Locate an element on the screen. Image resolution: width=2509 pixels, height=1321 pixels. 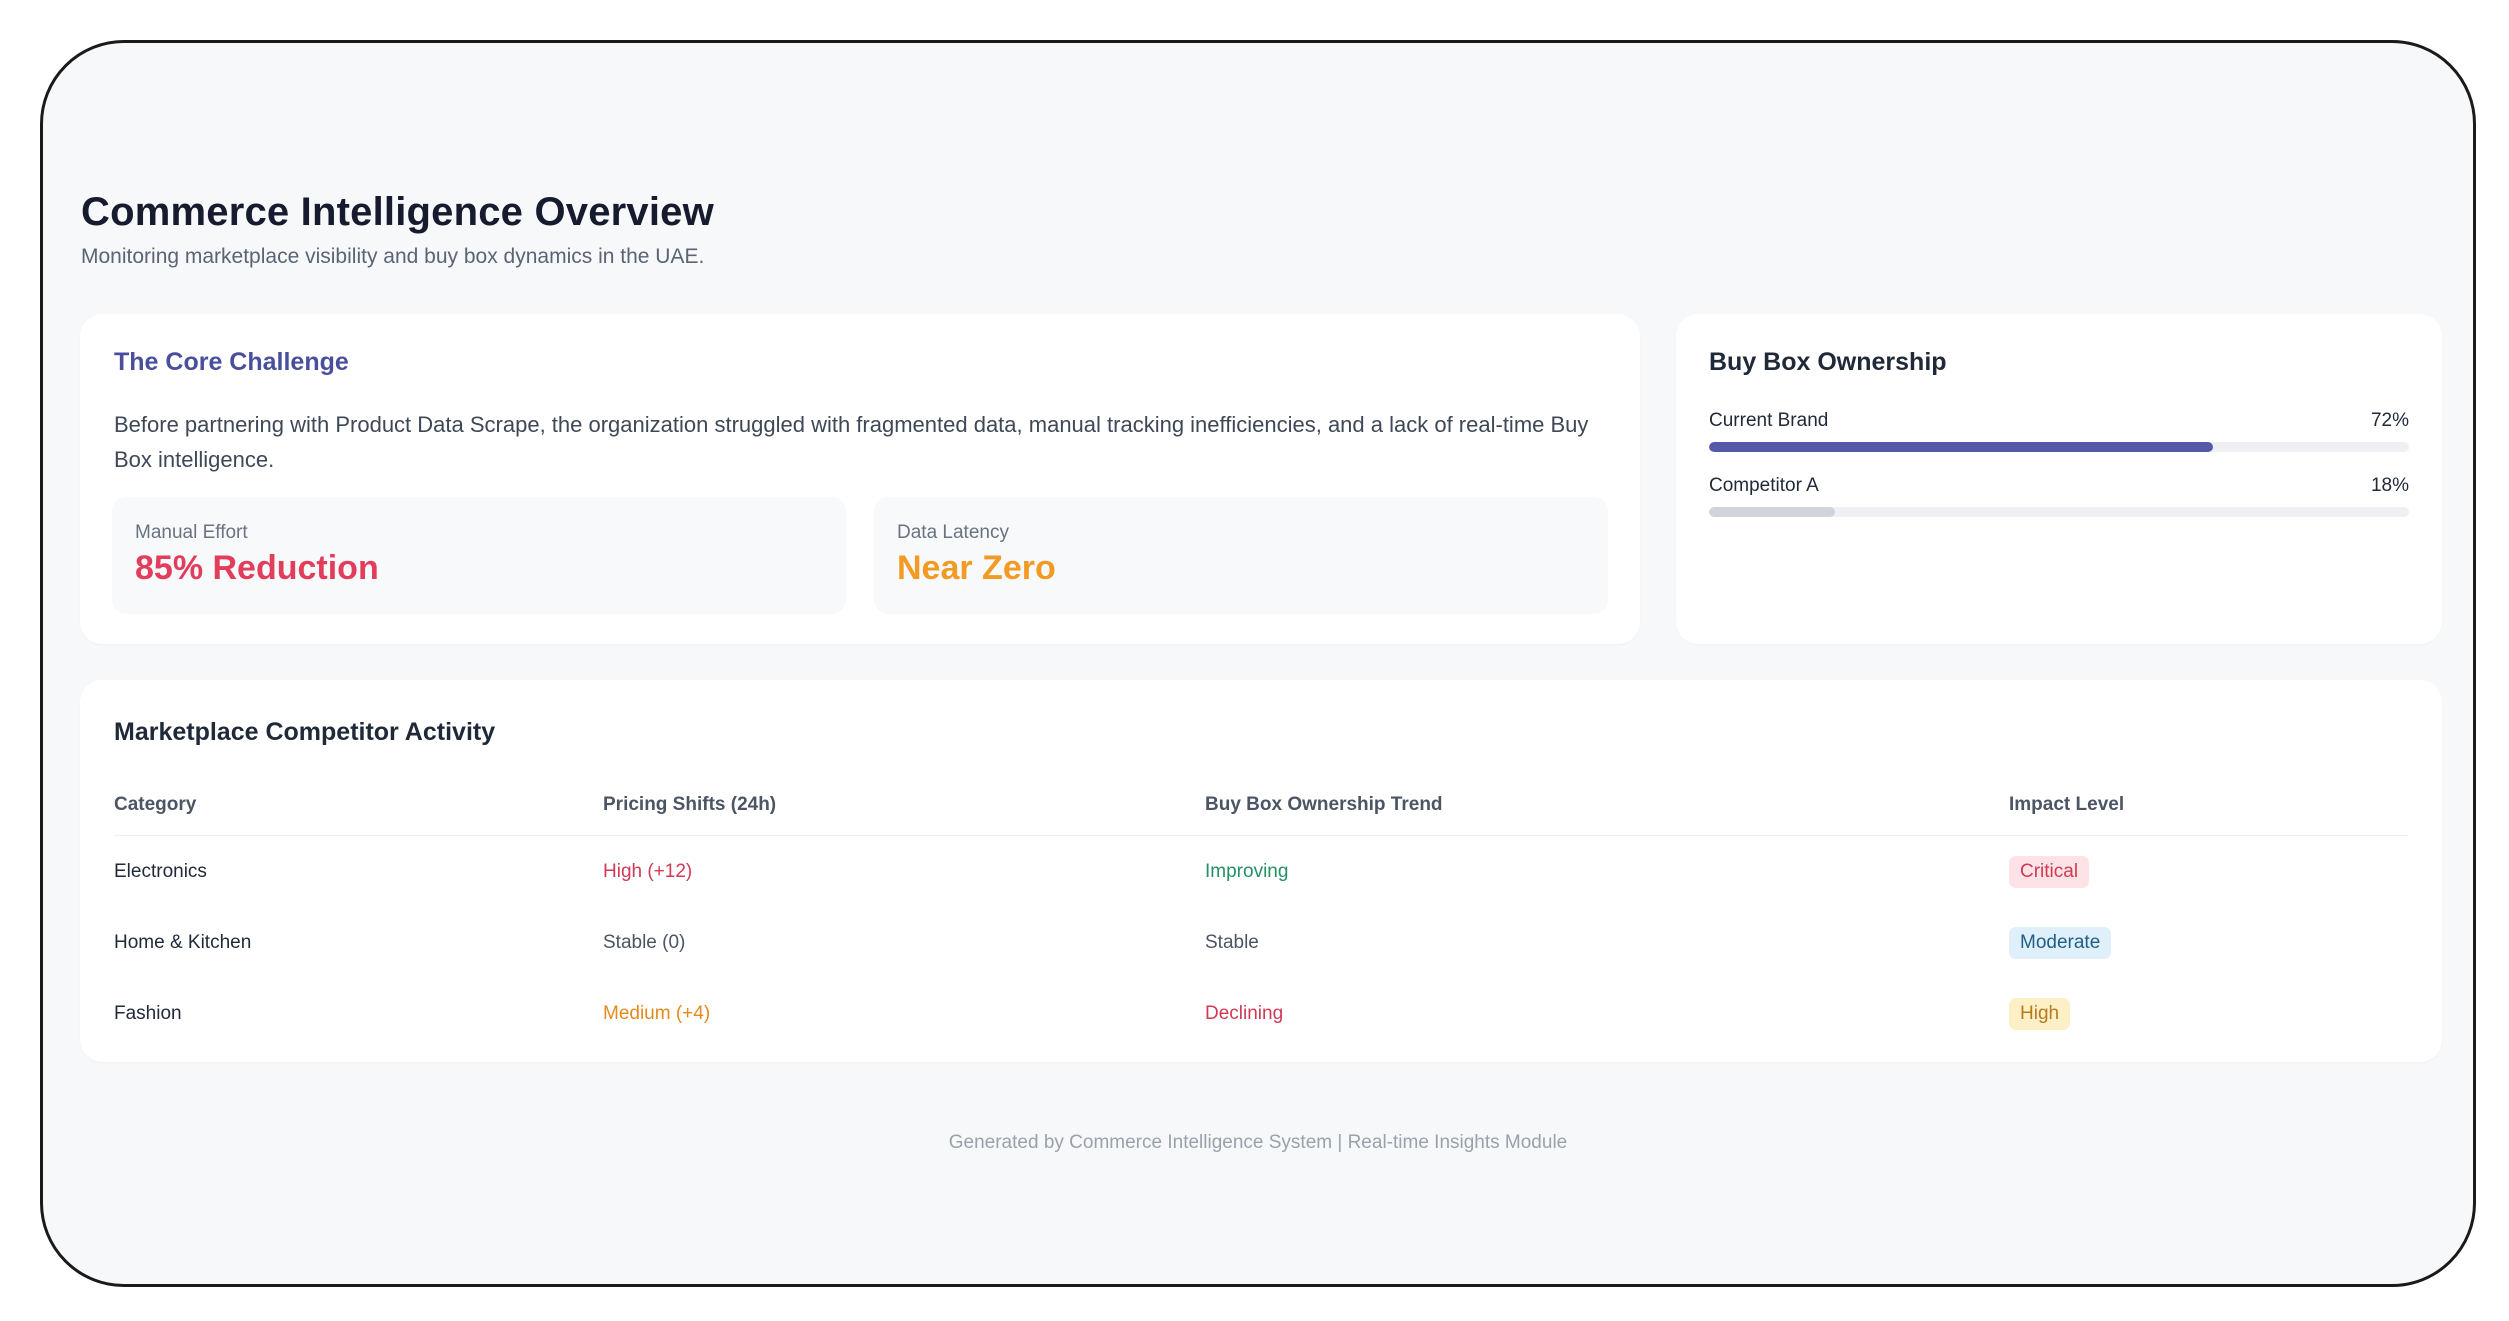
cell-impact: Moderate is located at coordinates (2208, 942).